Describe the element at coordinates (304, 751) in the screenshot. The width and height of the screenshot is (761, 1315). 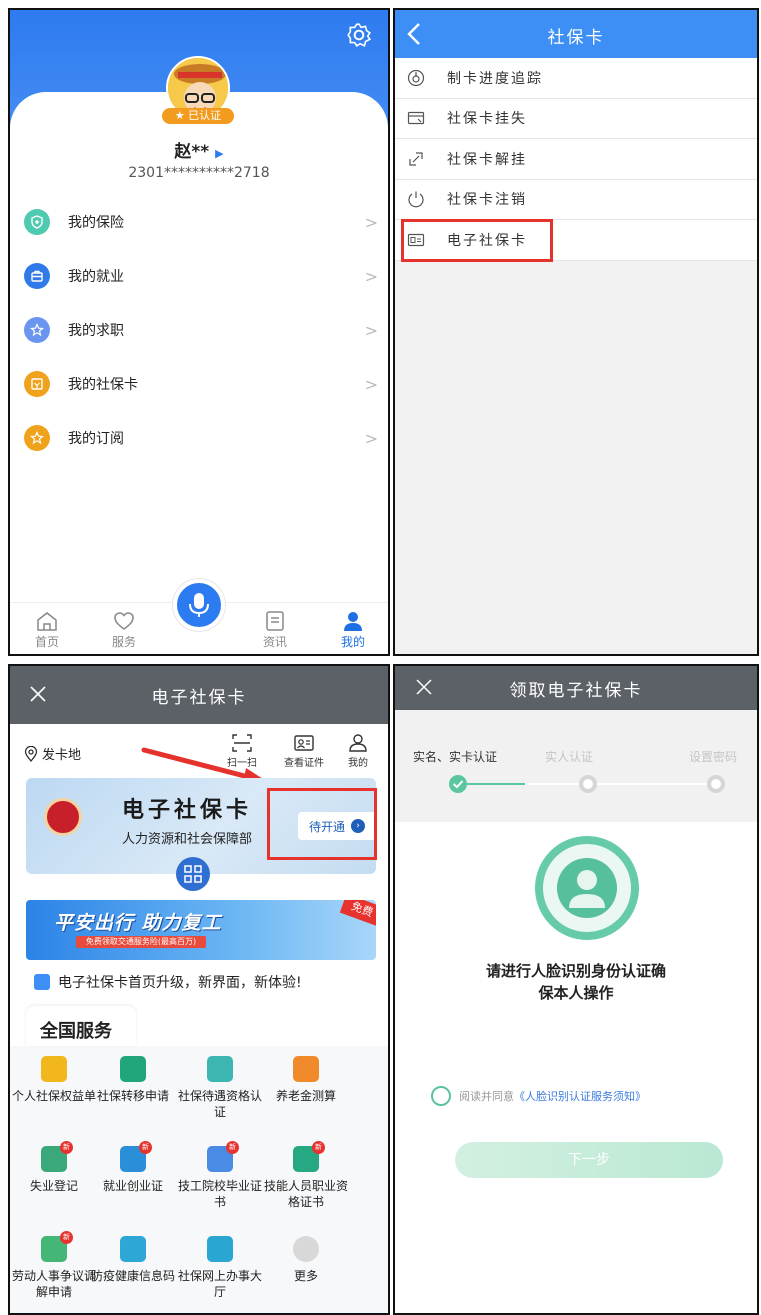
I see `view-certs-button: 查看证件` at that location.